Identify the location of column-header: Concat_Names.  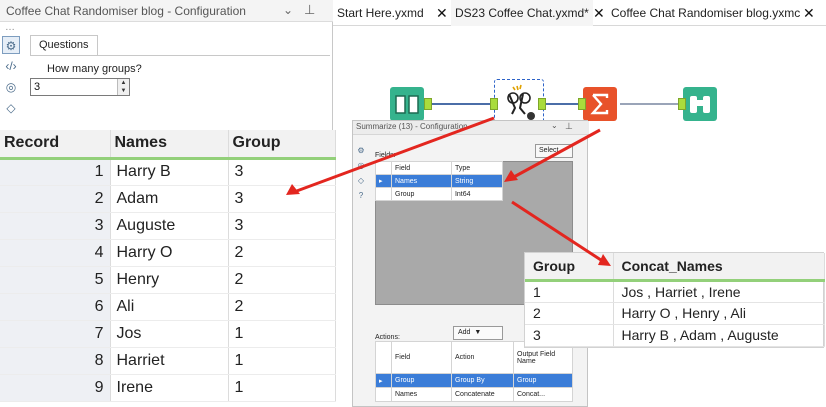
(719, 267).